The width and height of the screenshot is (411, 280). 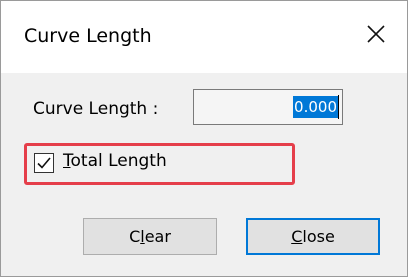 What do you see at coordinates (135, 236) in the screenshot?
I see `clear-label-pre: C` at bounding box center [135, 236].